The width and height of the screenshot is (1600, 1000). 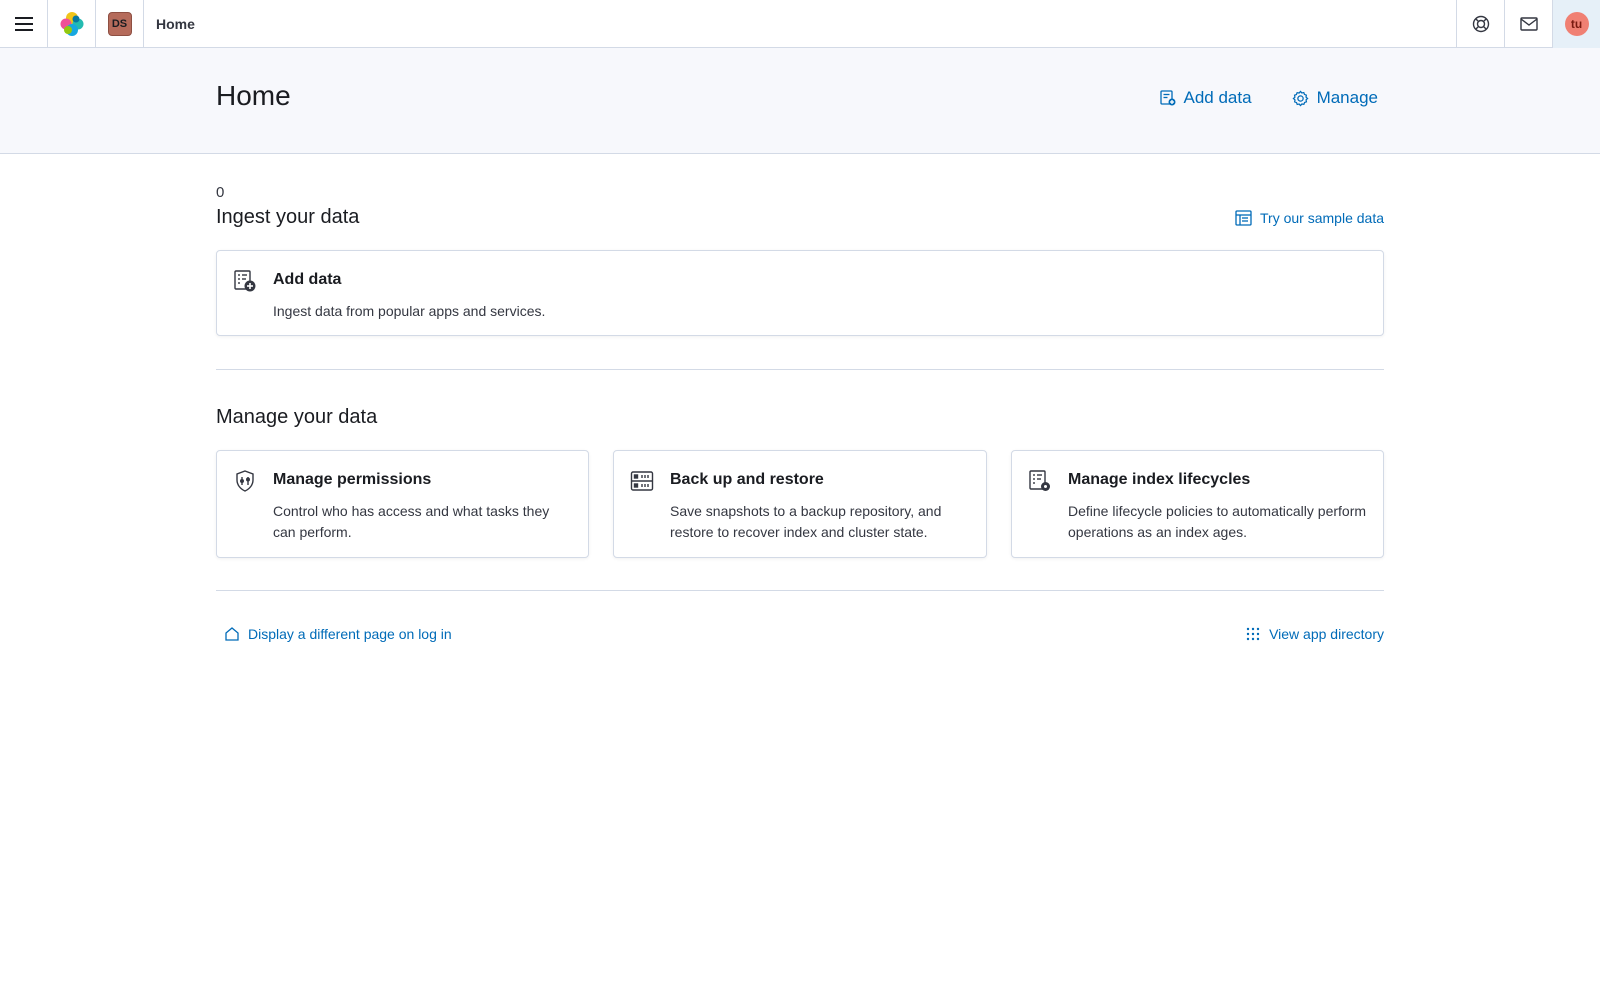 I want to click on backup-restore-title: Back up and restore, so click(x=747, y=479).